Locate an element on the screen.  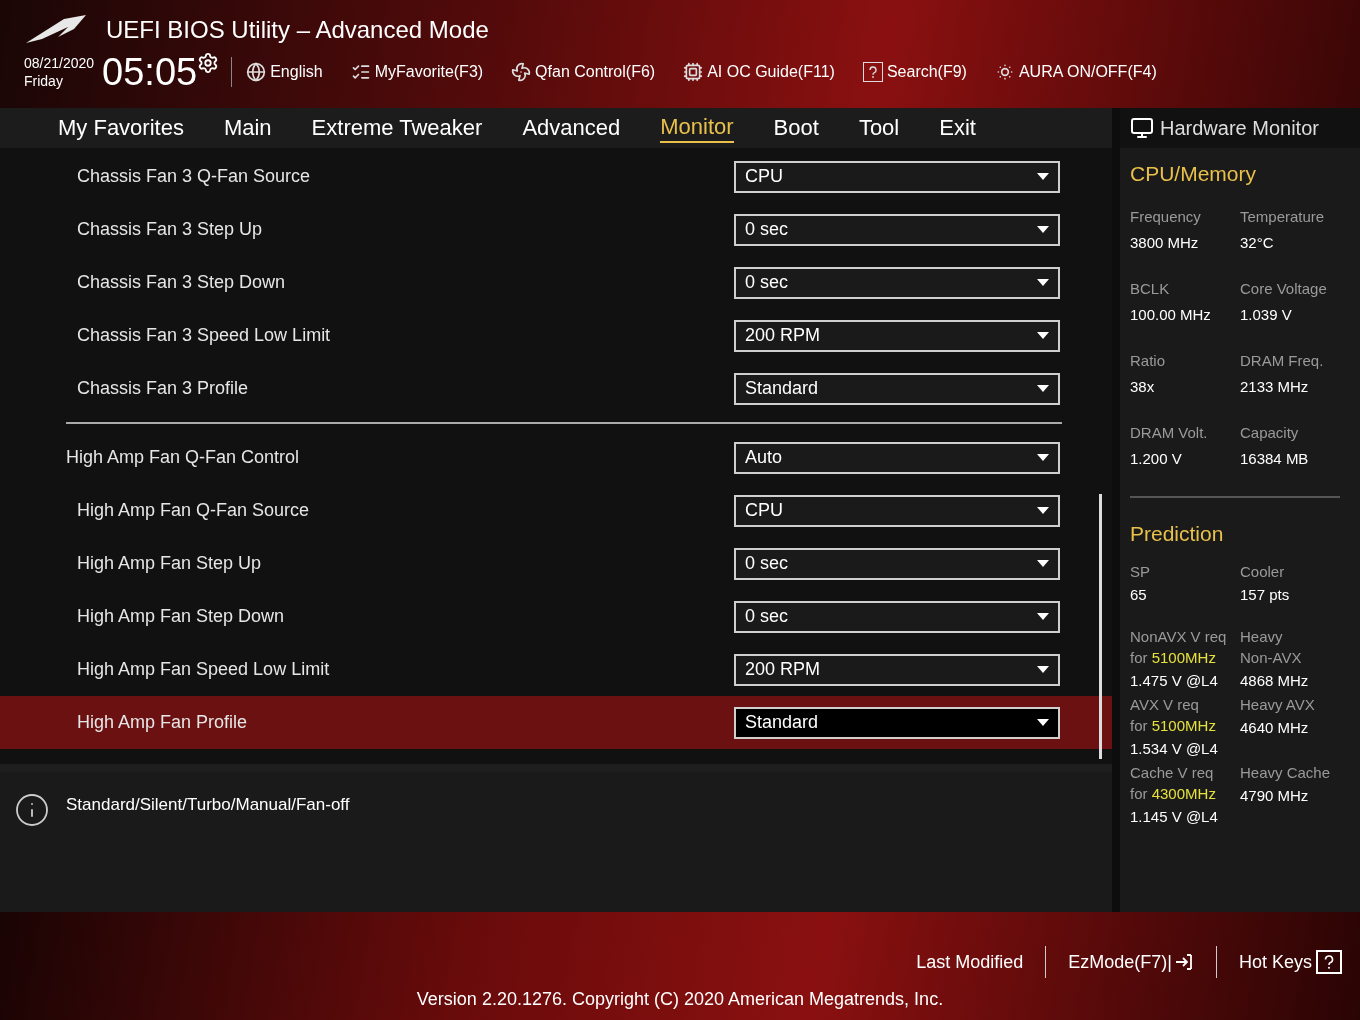
setting-row: Chassis Fan 3 Speed Low Limit 200 RPM is located at coordinates (556, 335).